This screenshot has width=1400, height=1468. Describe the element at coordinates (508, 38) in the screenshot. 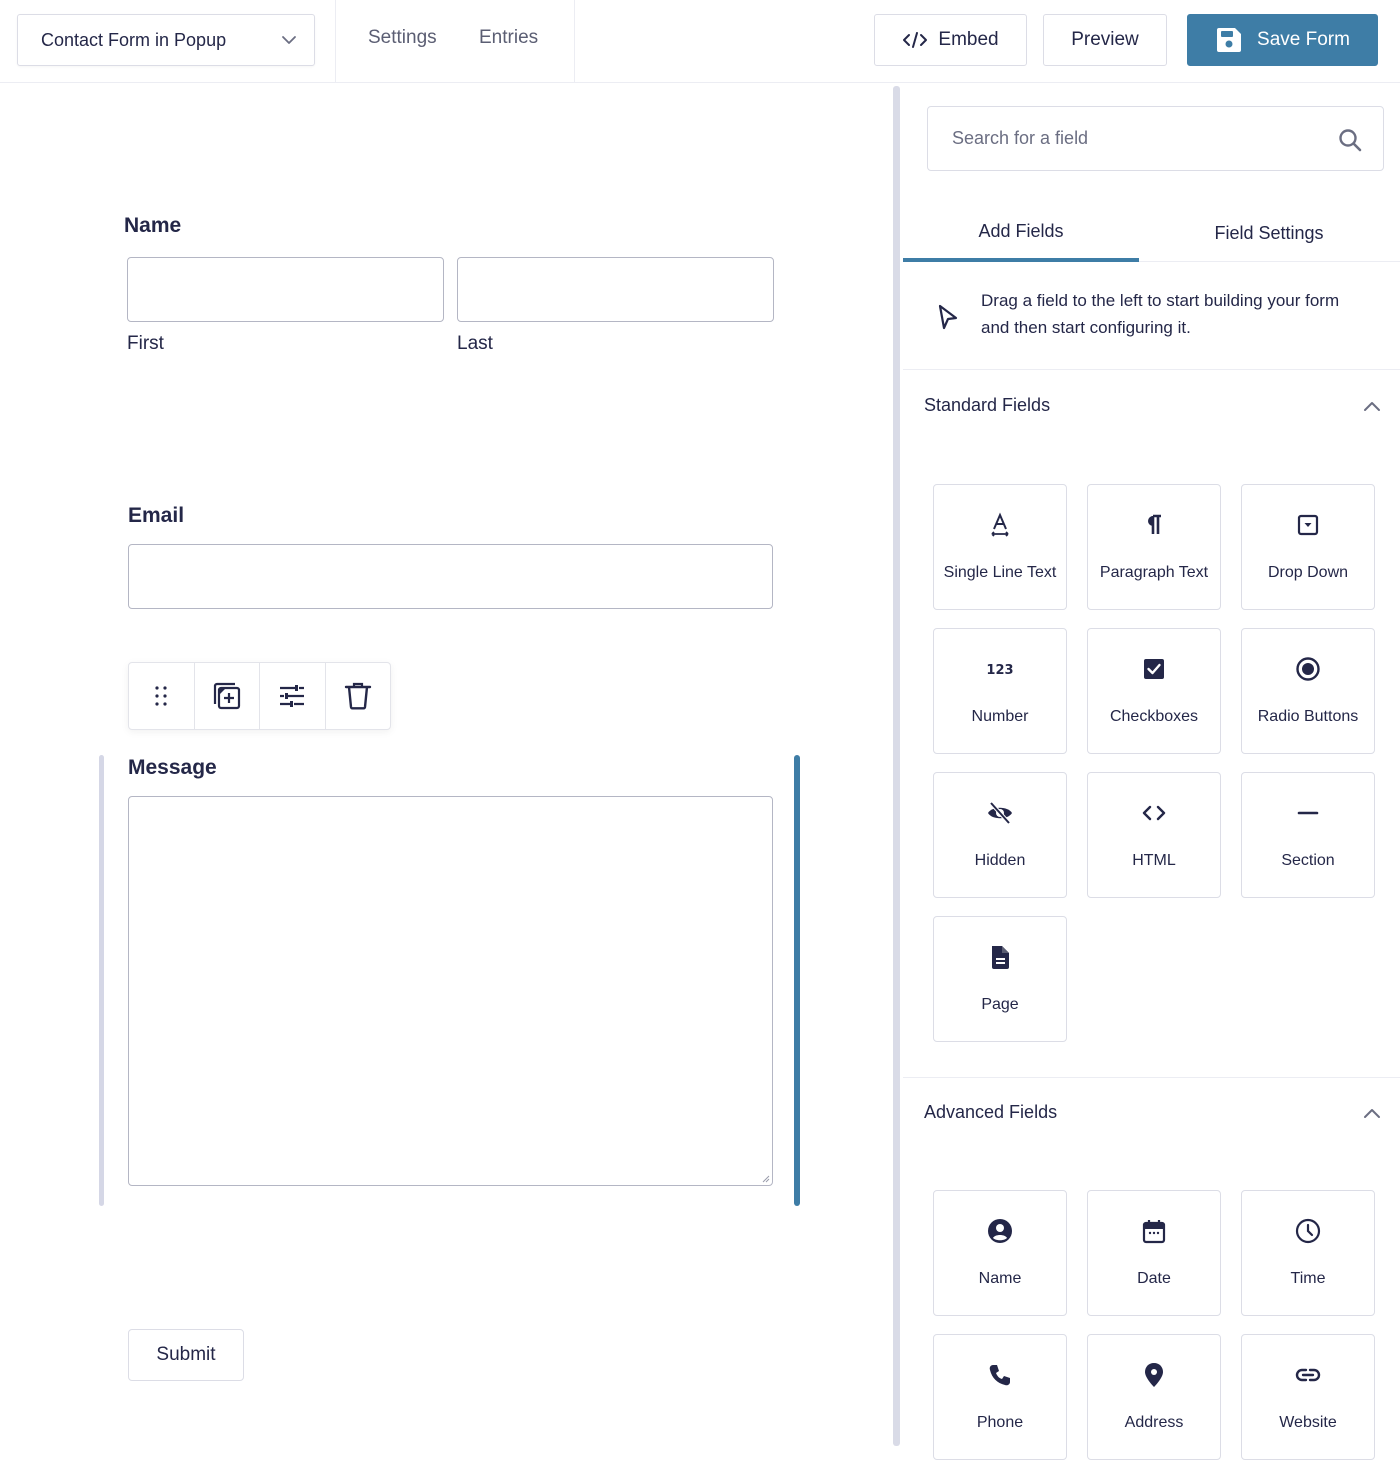

I see `nav-entries: Entries` at that location.